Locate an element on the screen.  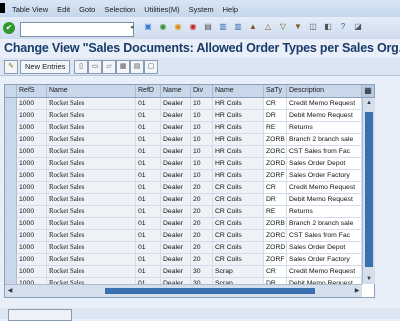
customize-layout-icon: ◪ is located at coordinates (358, 27).